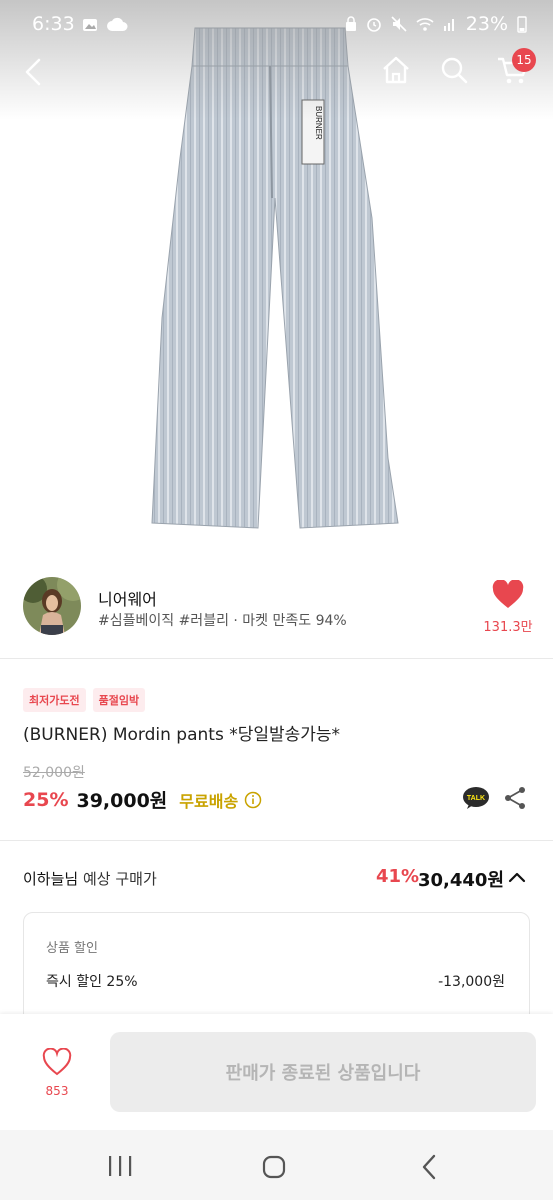  I want to click on seller-like-button: 131.3만, so click(508, 607).